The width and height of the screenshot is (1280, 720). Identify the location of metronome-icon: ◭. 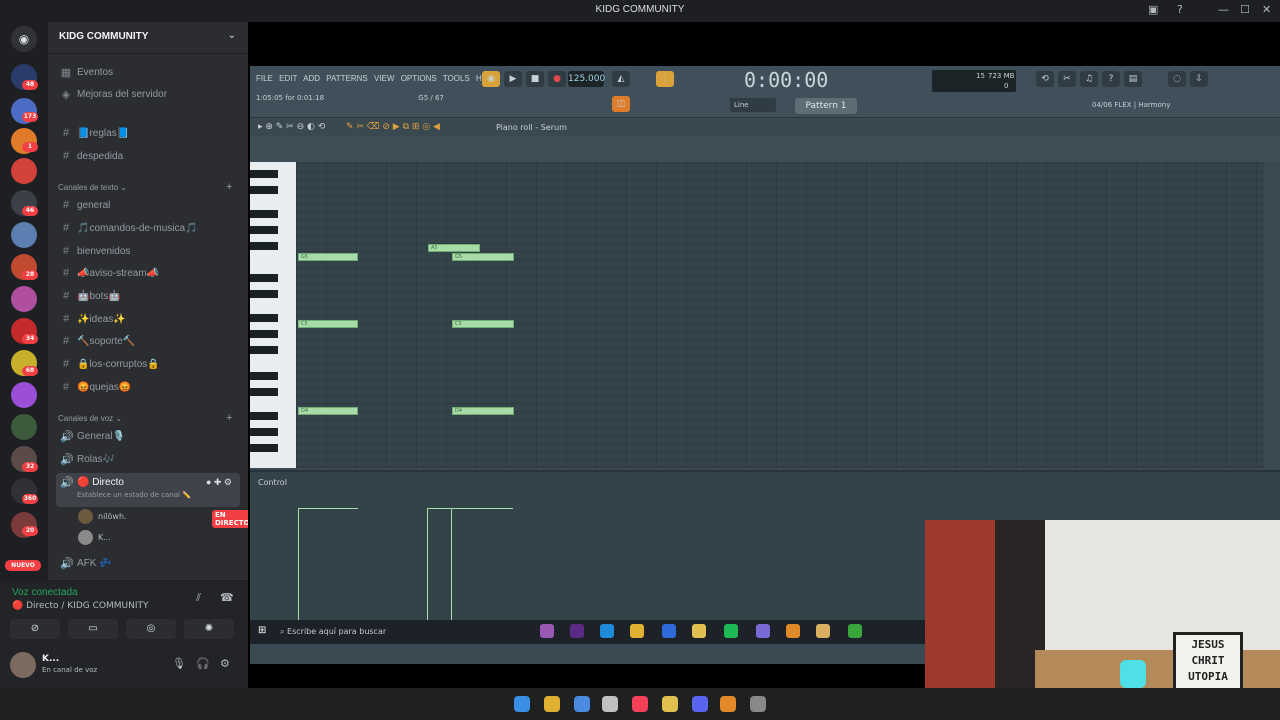
(621, 79).